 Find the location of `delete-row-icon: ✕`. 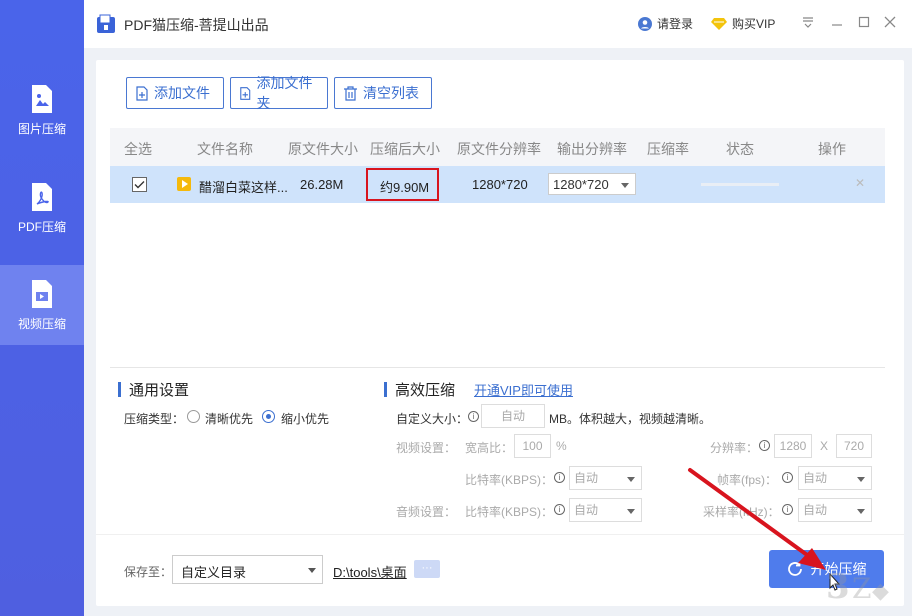

delete-row-icon: ✕ is located at coordinates (860, 183).